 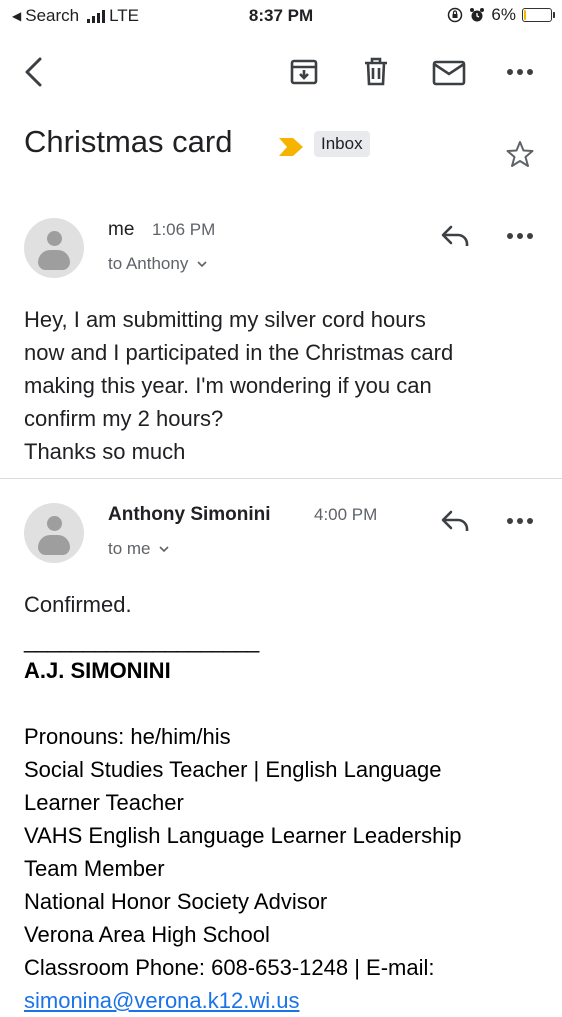 I want to click on signature-line: Learner Teacher, so click(x=104, y=802).